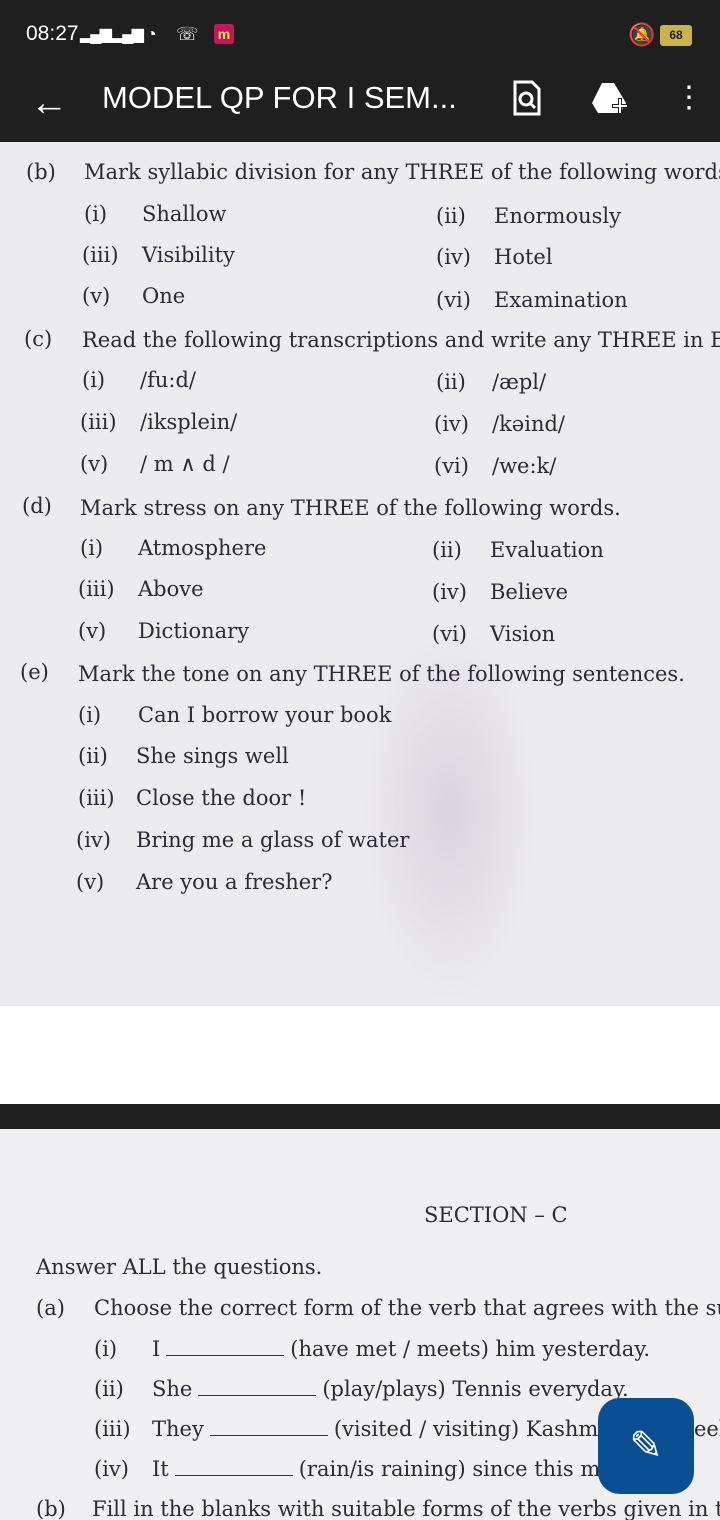  Describe the element at coordinates (449, 1469) in the screenshot. I see `item-text: (rain/is raining) since this m` at that location.